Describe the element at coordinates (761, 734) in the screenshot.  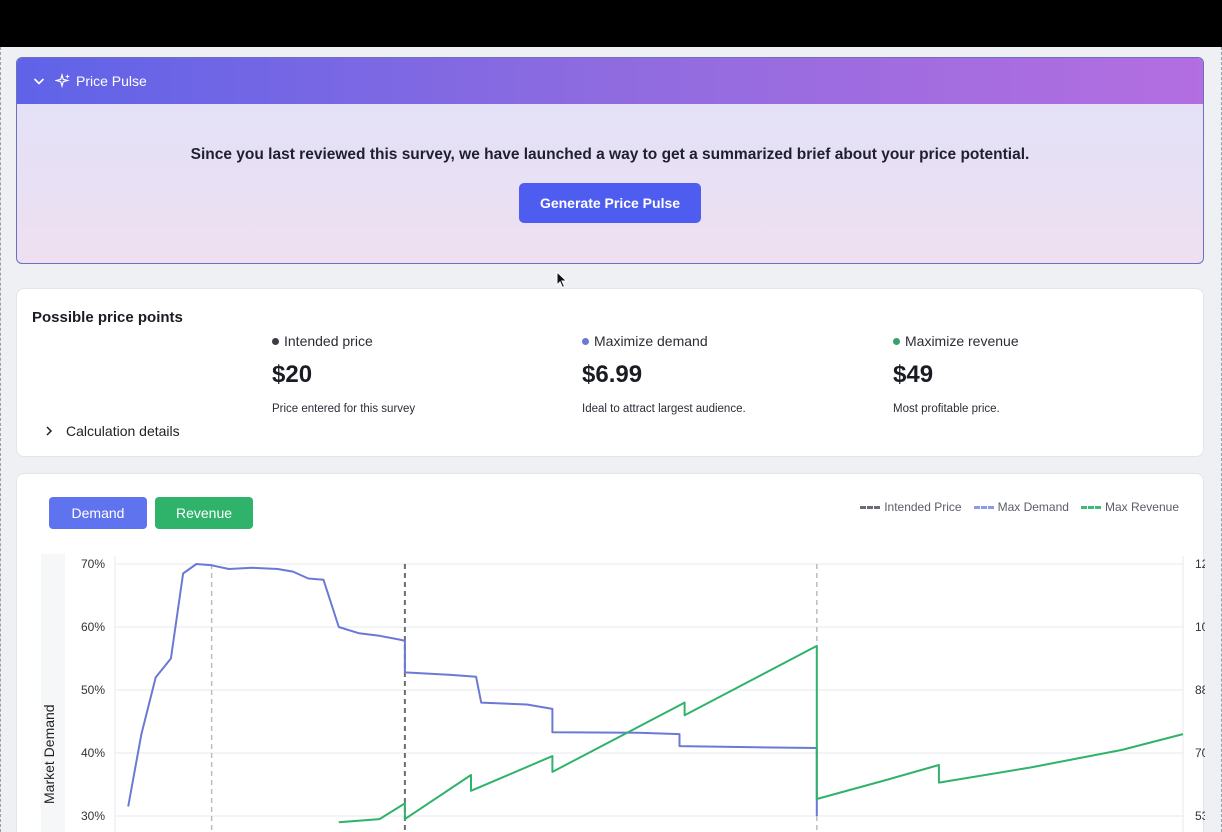
I see `series-line-revenue` at that location.